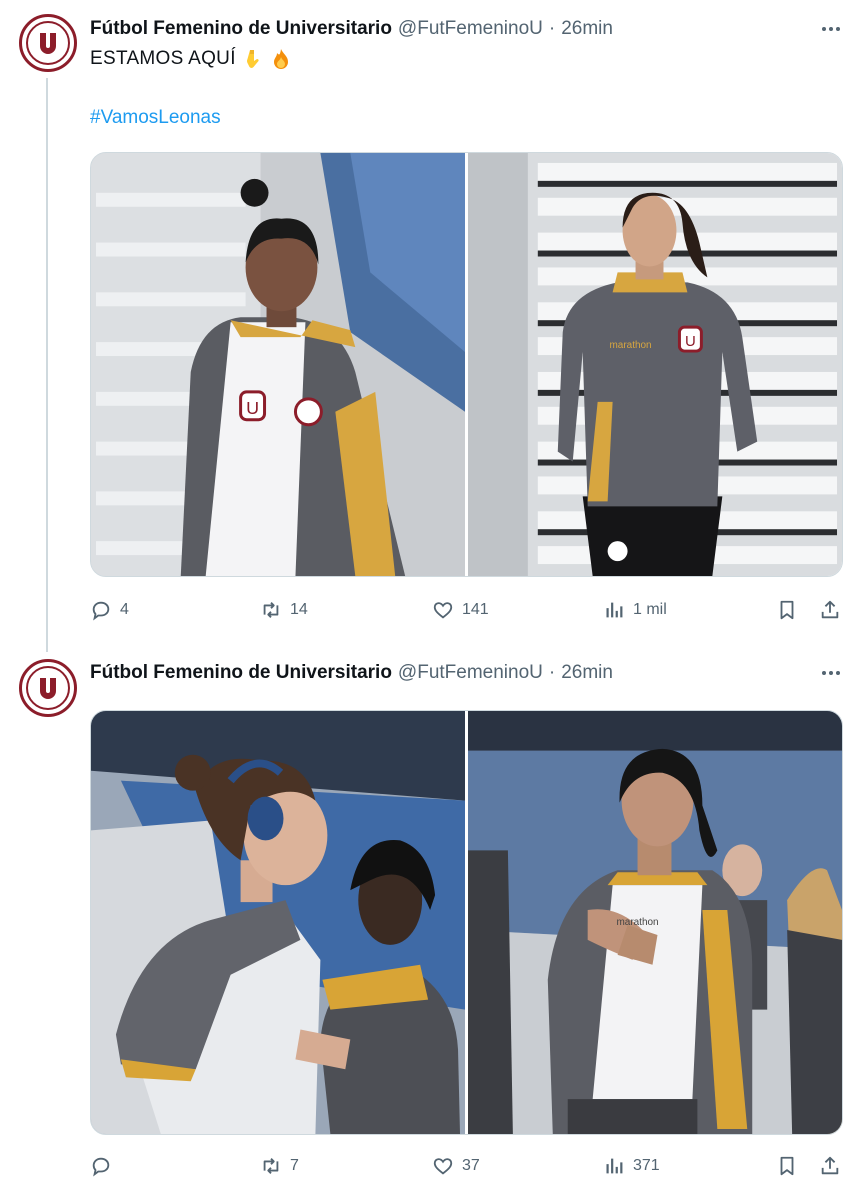 The image size is (865, 1200). What do you see at coordinates (460, 610) in the screenshot?
I see `like-button: 141` at bounding box center [460, 610].